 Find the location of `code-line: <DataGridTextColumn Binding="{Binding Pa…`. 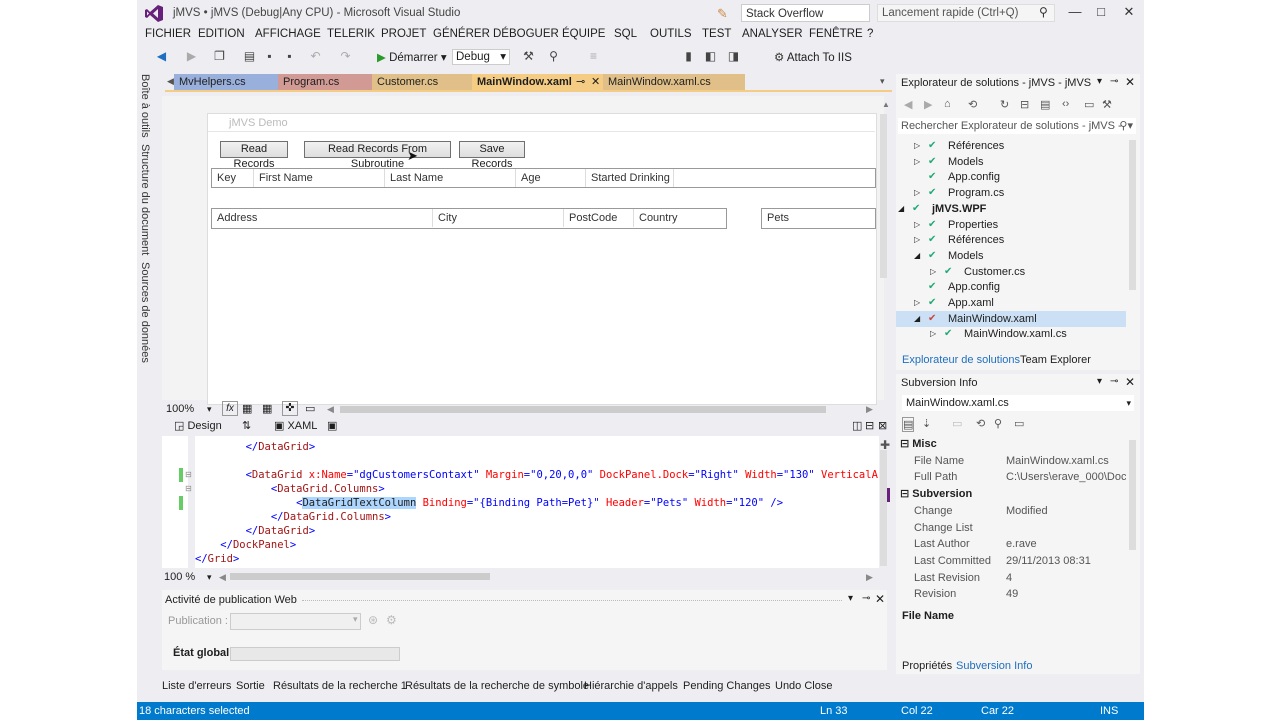

code-line: <DataGridTextColumn Binding="{Binding Pa… is located at coordinates (489, 503).